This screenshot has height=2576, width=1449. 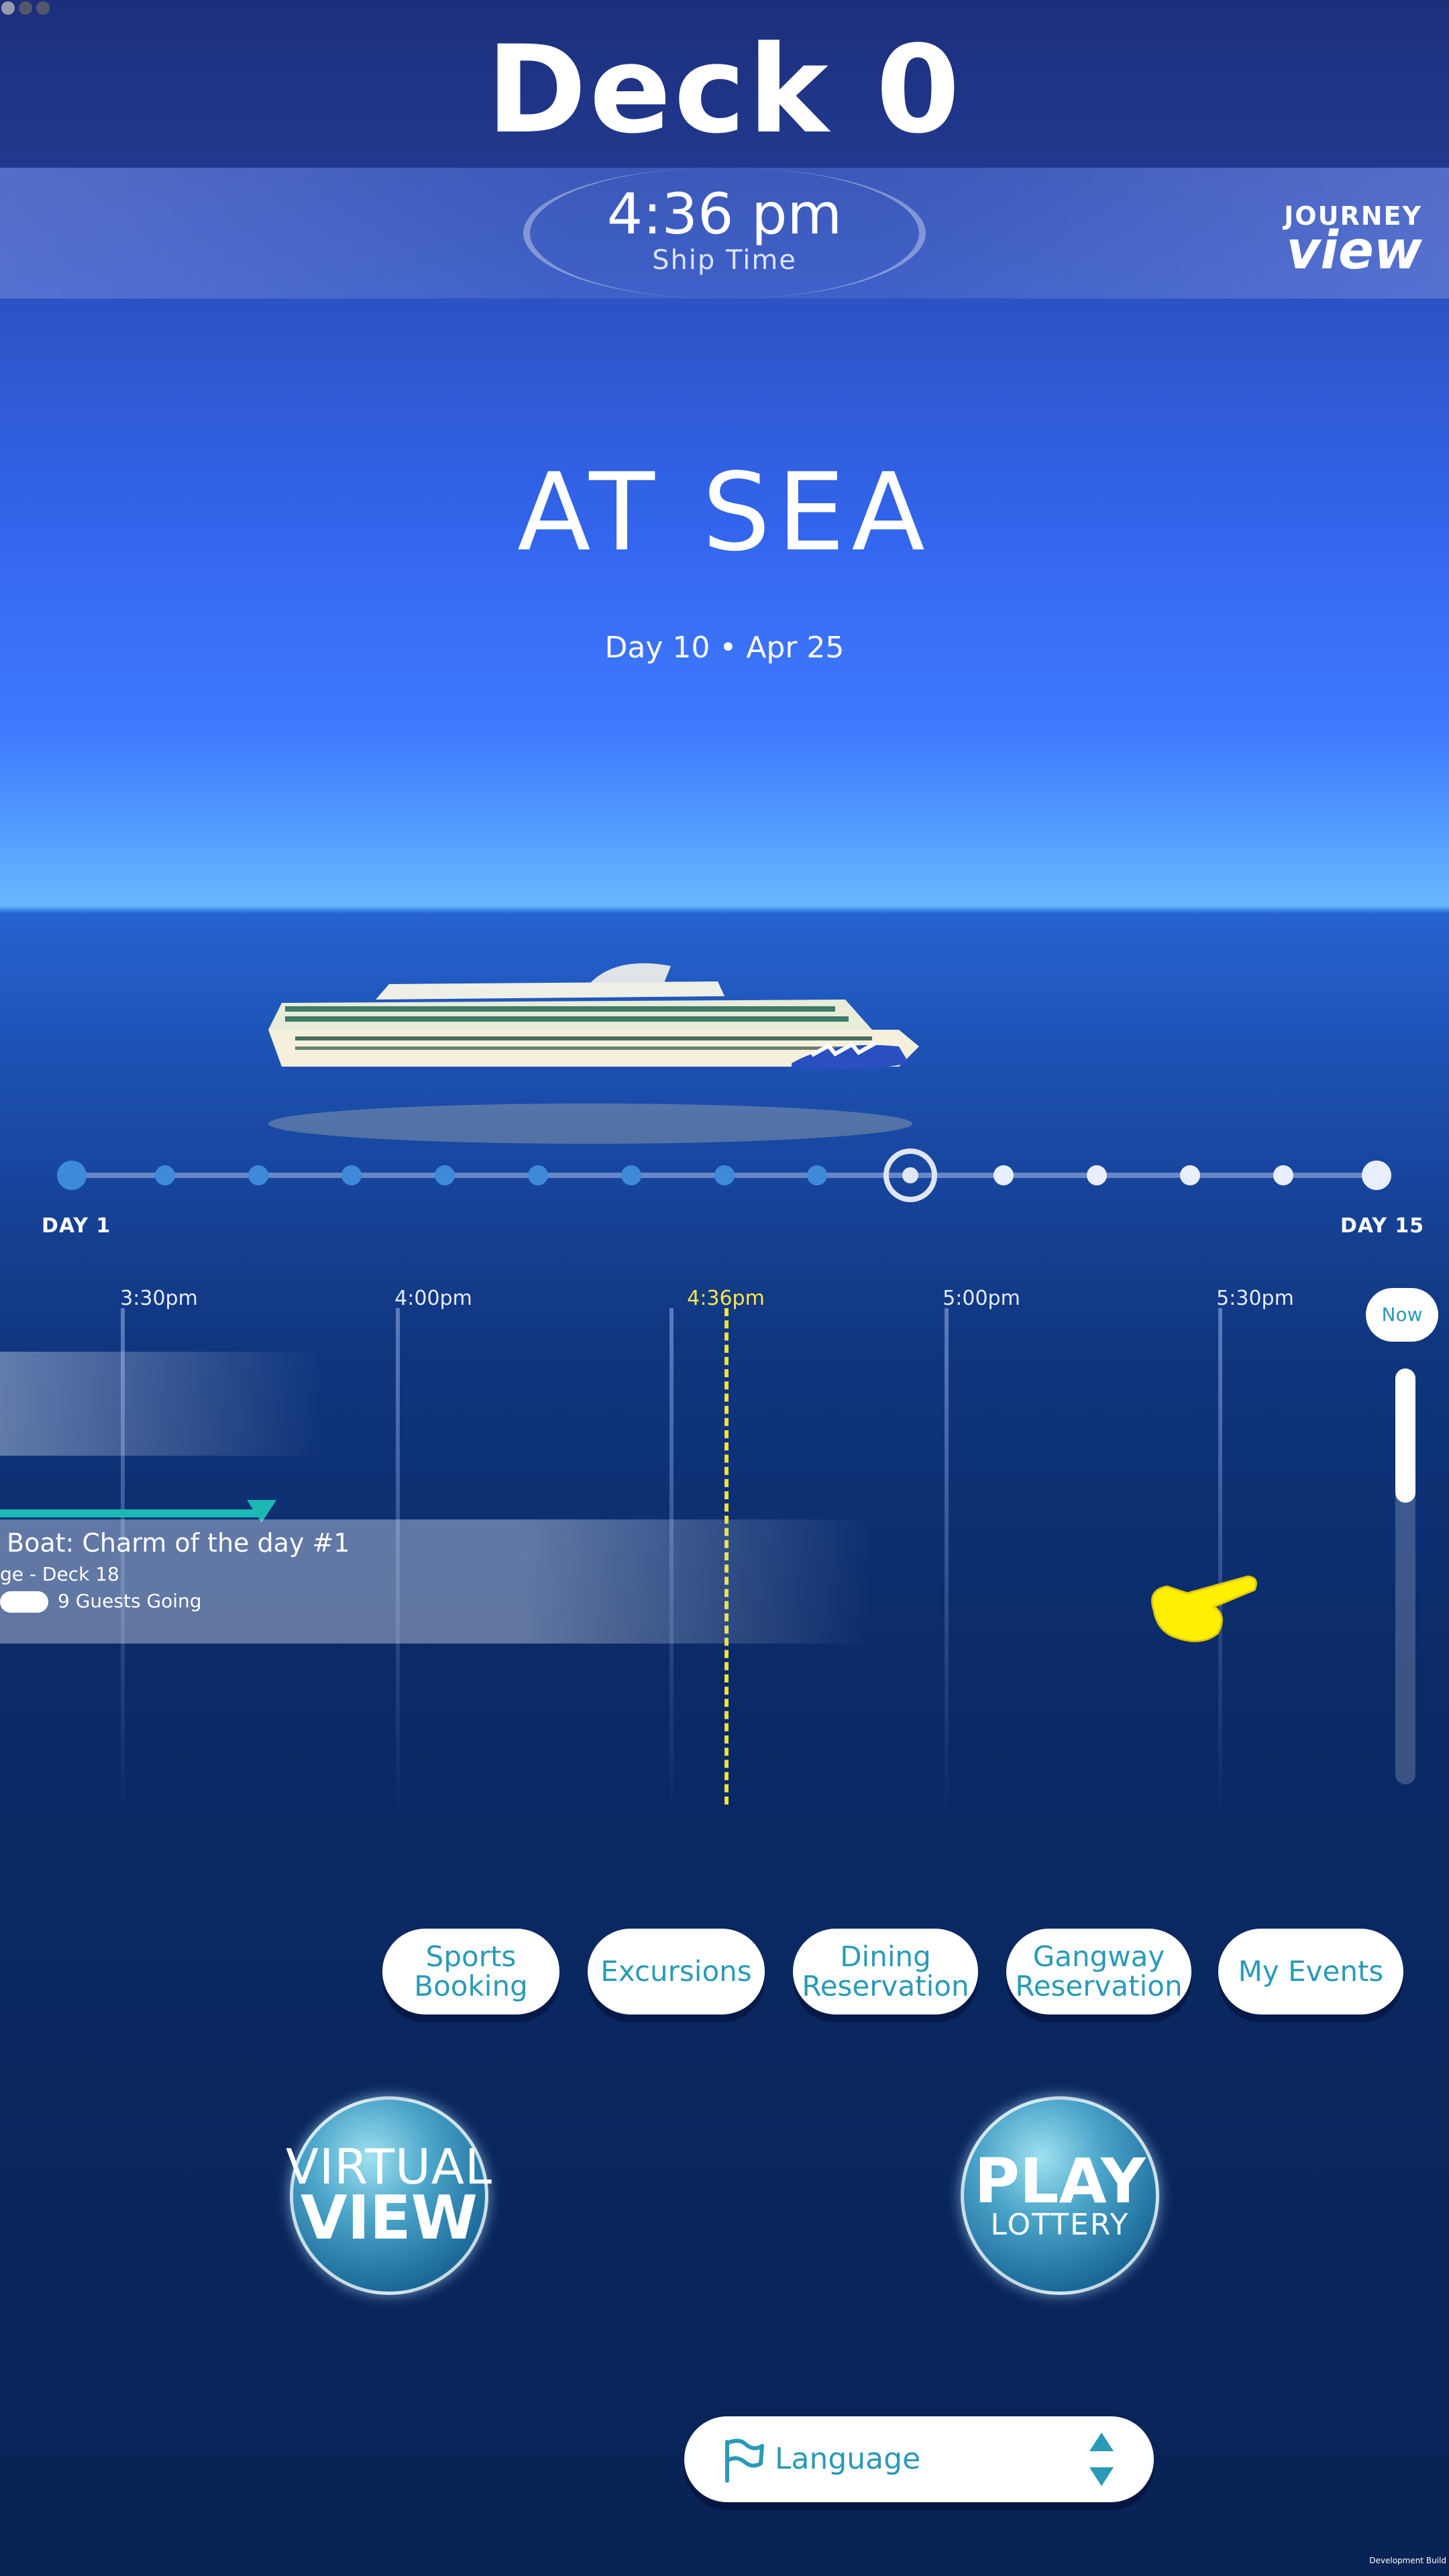 I want to click on journey-view-logo: JOURNEY view, so click(x=1353, y=242).